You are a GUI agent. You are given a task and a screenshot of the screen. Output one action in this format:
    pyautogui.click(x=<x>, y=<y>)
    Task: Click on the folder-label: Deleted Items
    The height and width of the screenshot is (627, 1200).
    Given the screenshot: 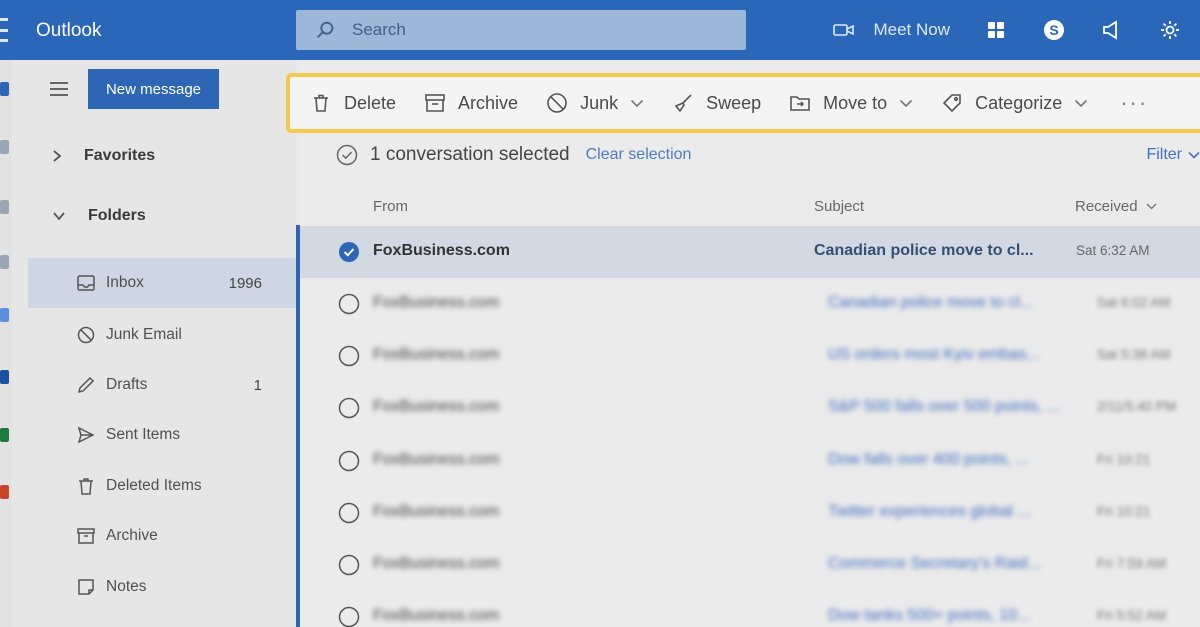 What is the action you would take?
    pyautogui.click(x=154, y=485)
    